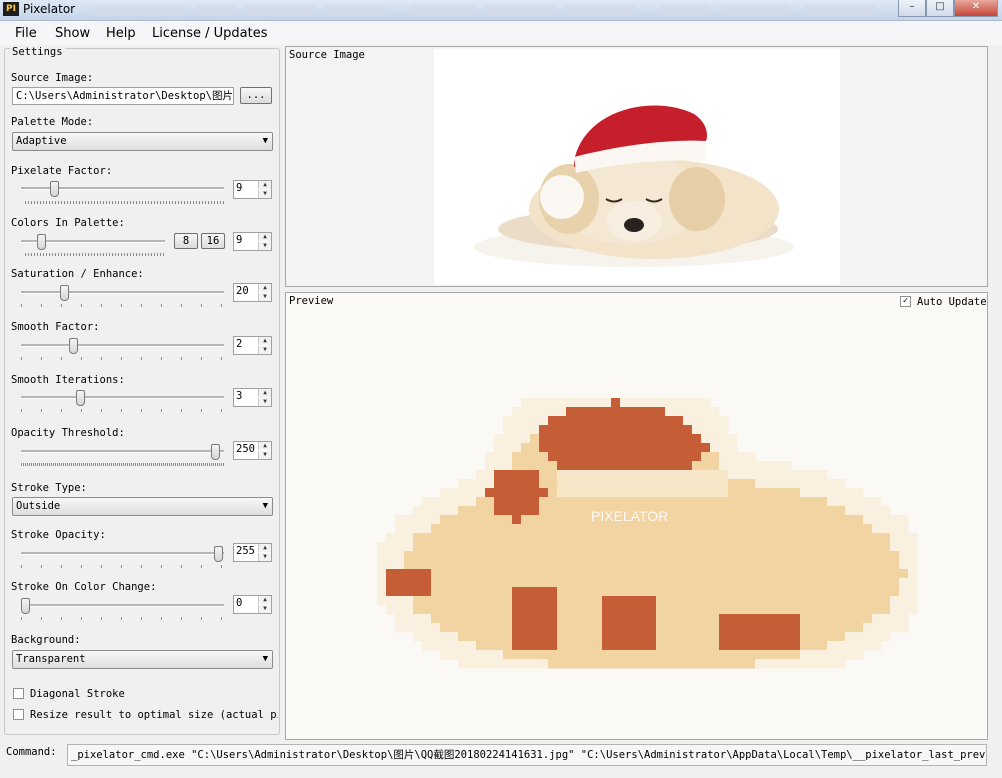  I want to click on smooth-iterations-spinner: 3 ▲ ▼, so click(252, 397).